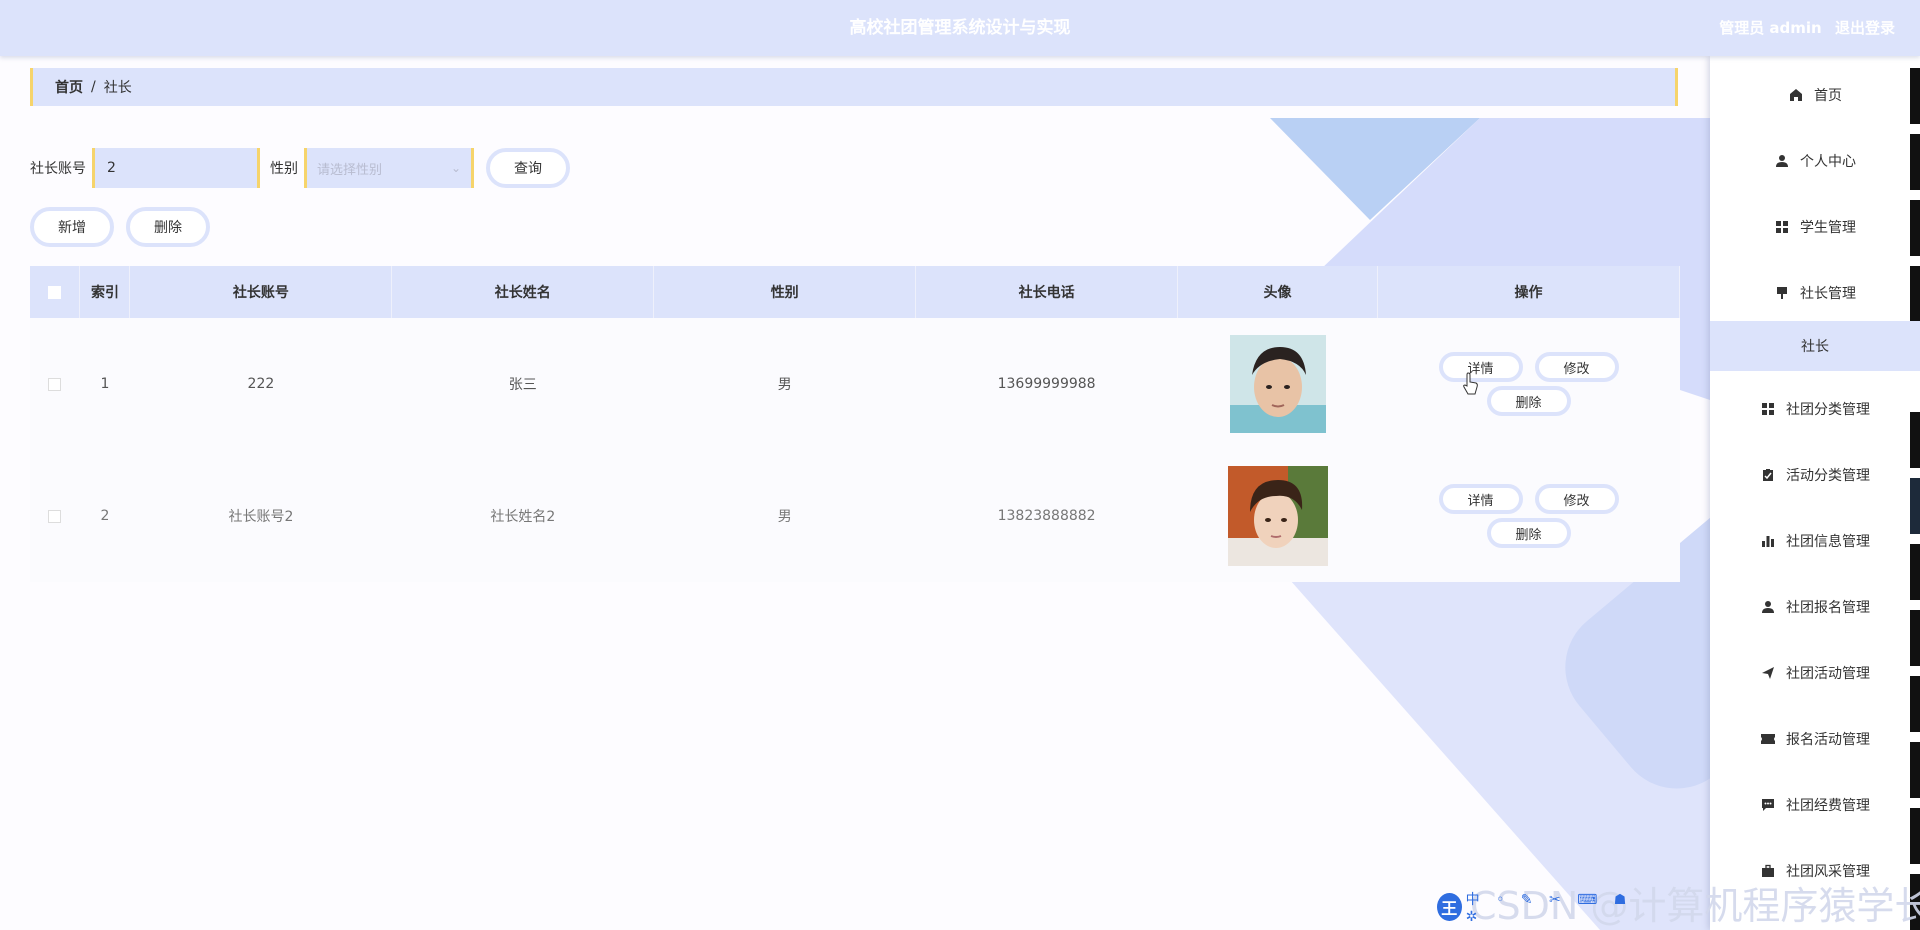  I want to click on sidebar-item-label: 报名活动管理, so click(1828, 740).